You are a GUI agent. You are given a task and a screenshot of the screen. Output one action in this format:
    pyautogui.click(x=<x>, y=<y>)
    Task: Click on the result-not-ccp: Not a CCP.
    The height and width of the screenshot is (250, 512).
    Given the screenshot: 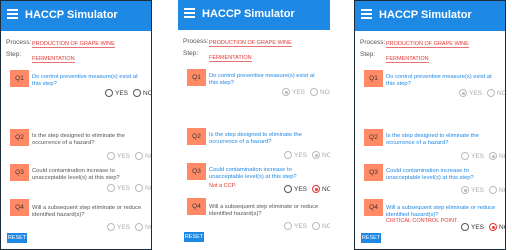 What is the action you would take?
    pyautogui.click(x=223, y=186)
    